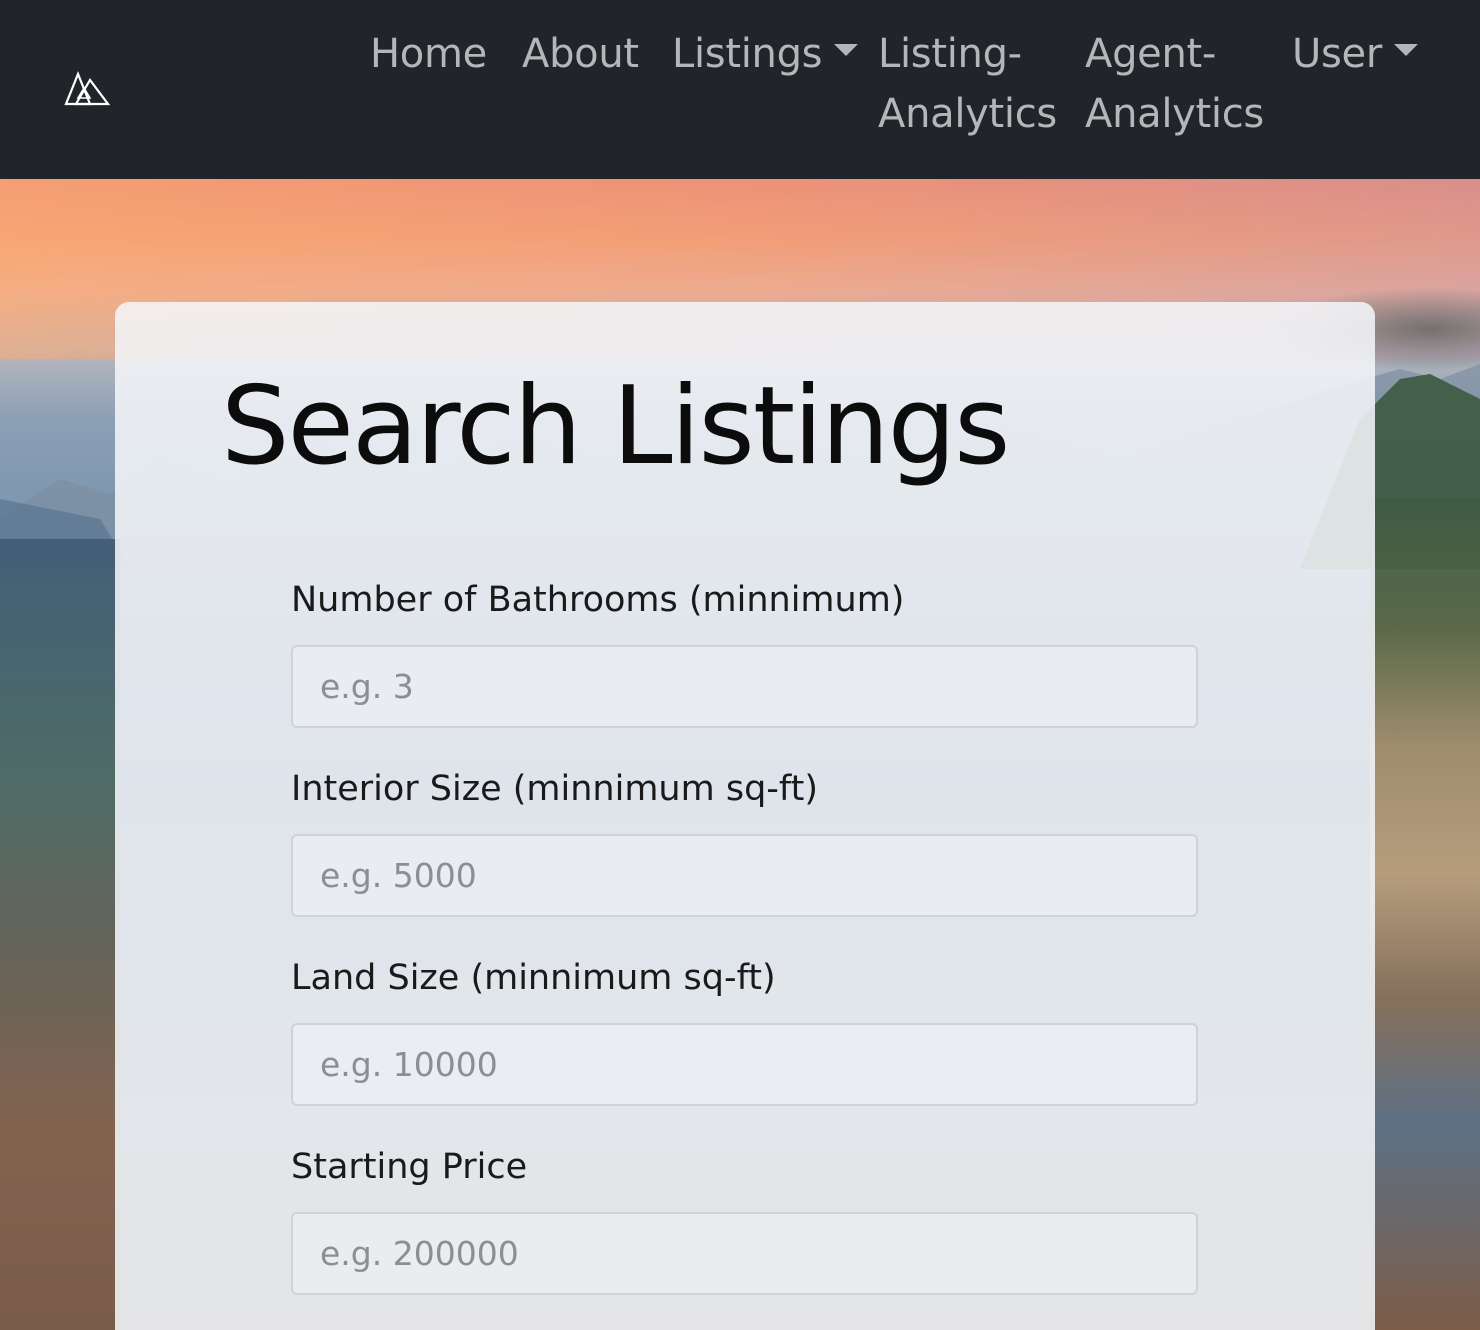  Describe the element at coordinates (1174, 84) in the screenshot. I see `nav-link-agent-analytics: Agent- Analytics` at that location.